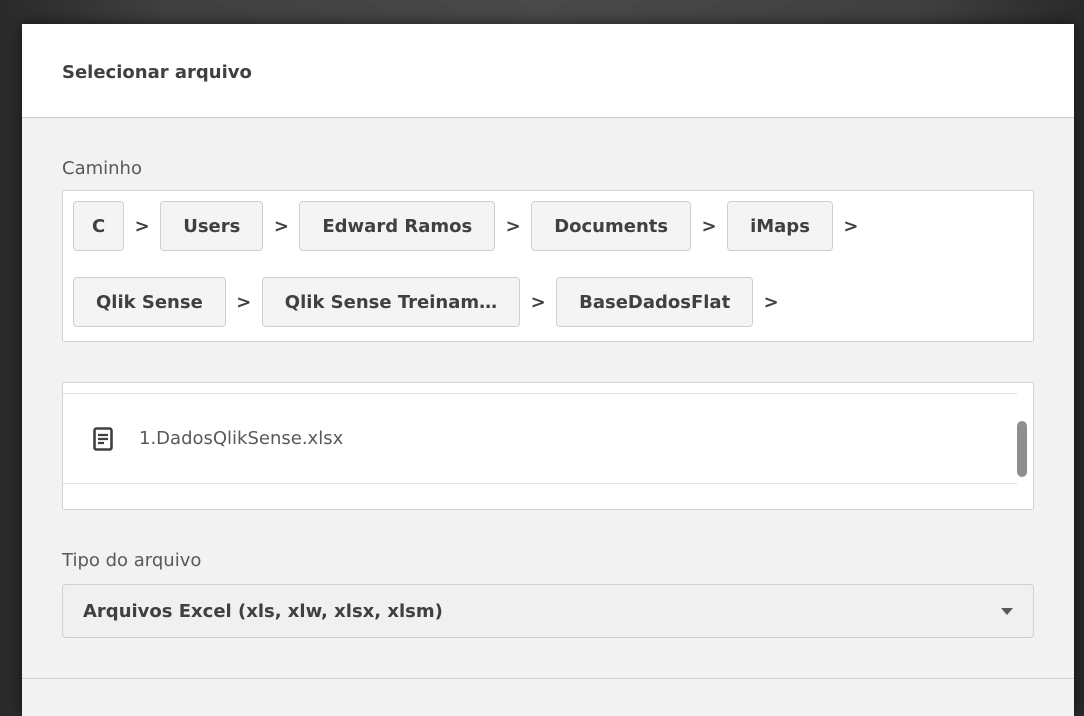 The width and height of the screenshot is (1084, 716). I want to click on footer-divider, so click(548, 678).